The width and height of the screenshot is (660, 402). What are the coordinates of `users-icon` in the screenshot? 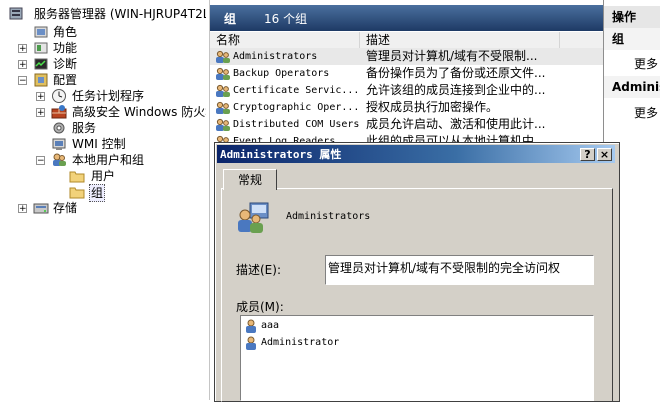 It's located at (59, 159).